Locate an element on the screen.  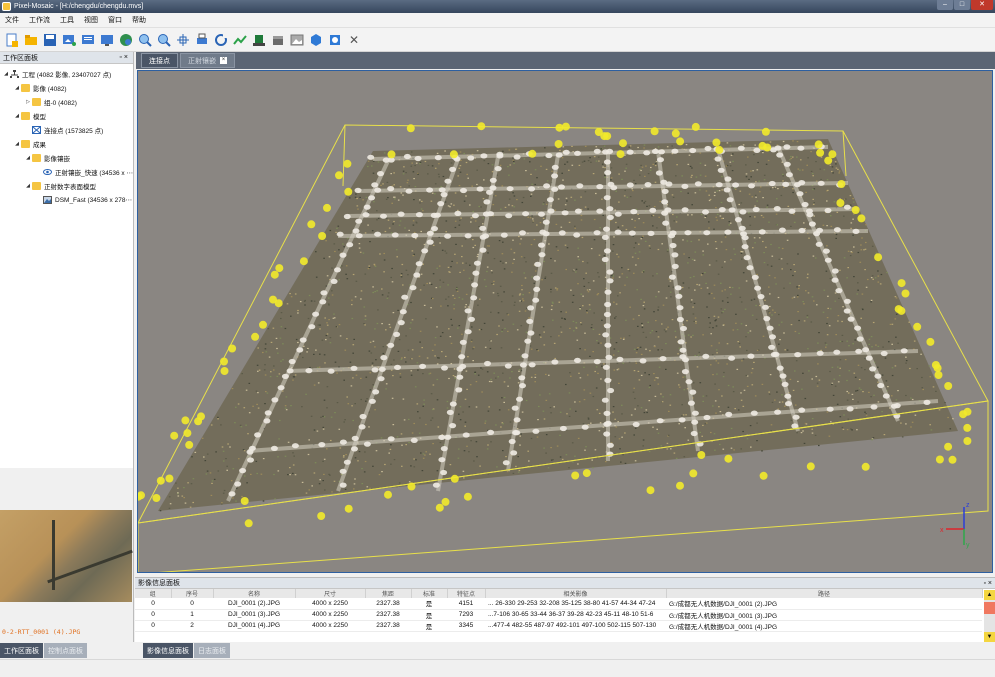
column-header: 序号 is located at coordinates (192, 593).